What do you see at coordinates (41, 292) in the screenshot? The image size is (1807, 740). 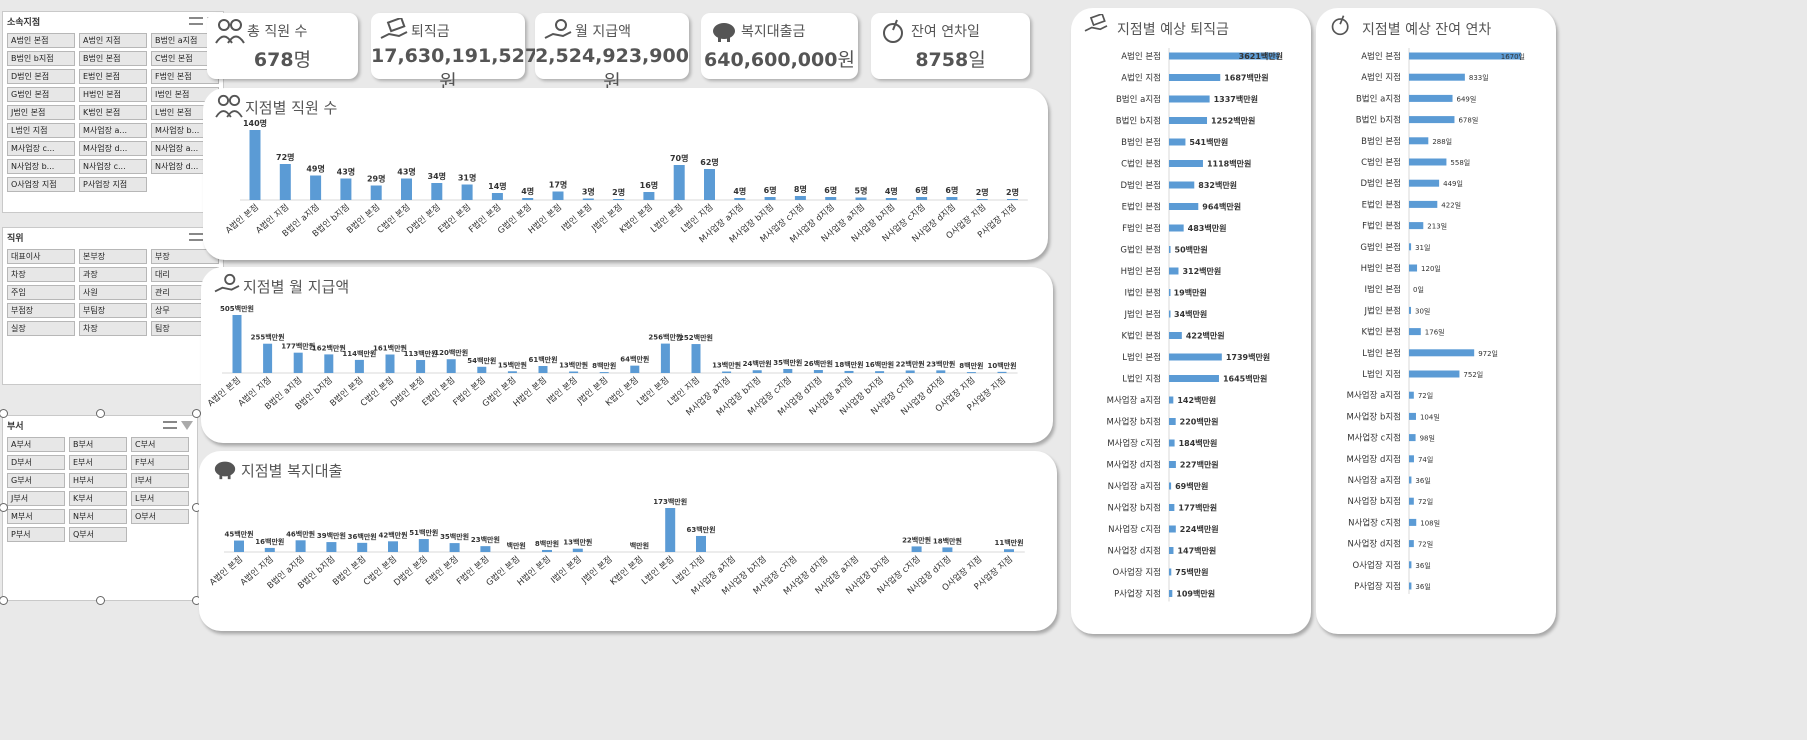 I see `slicer-item: 주임` at bounding box center [41, 292].